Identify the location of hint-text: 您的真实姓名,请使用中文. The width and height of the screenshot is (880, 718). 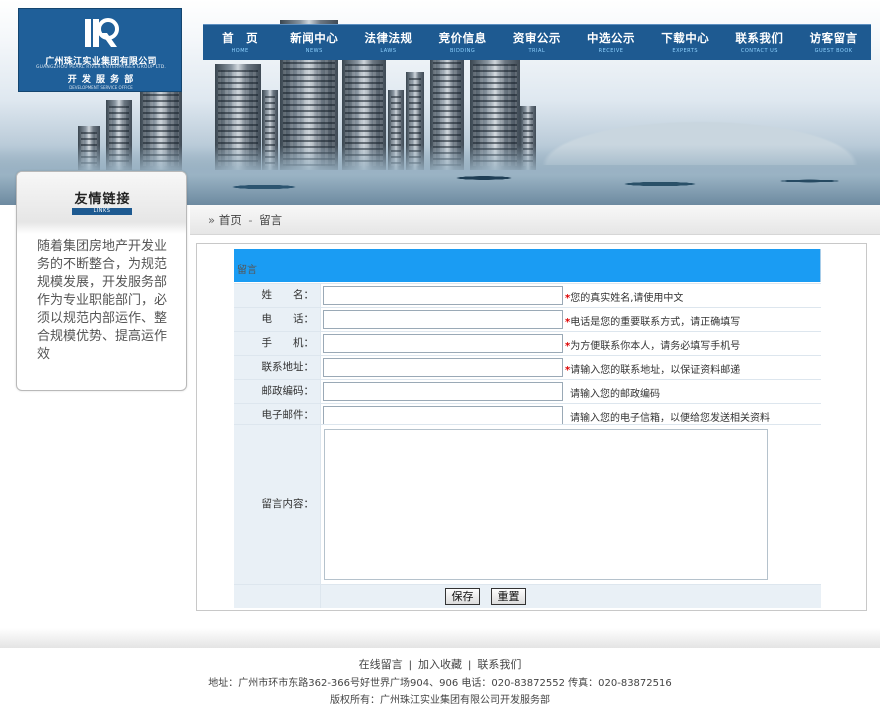
(627, 298).